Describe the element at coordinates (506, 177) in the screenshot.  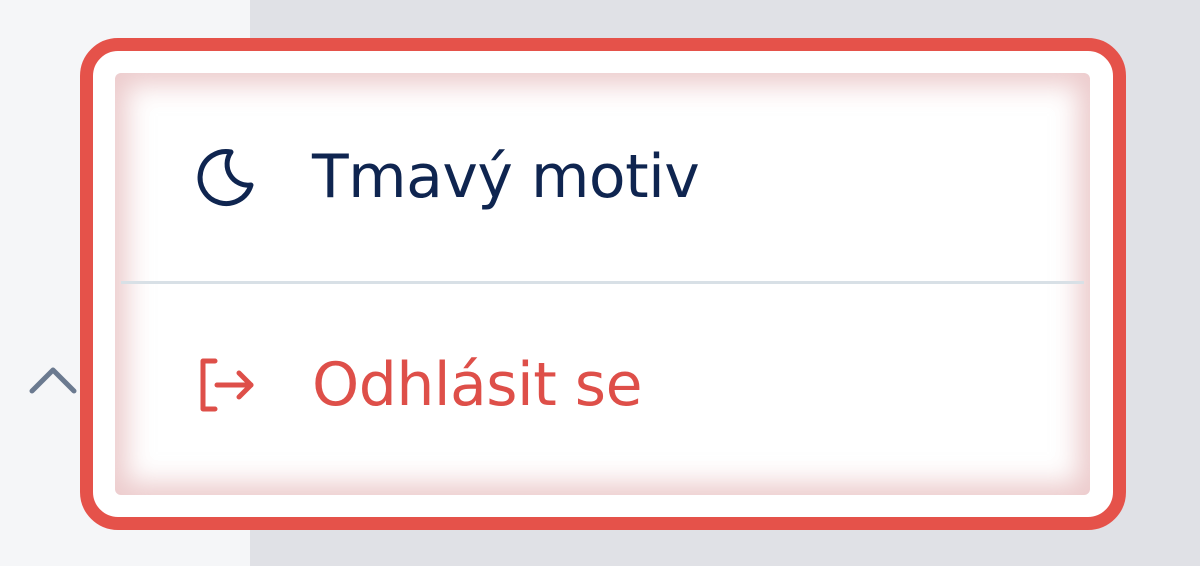
I see `dark-theme-label: Tmavý motiv` at that location.